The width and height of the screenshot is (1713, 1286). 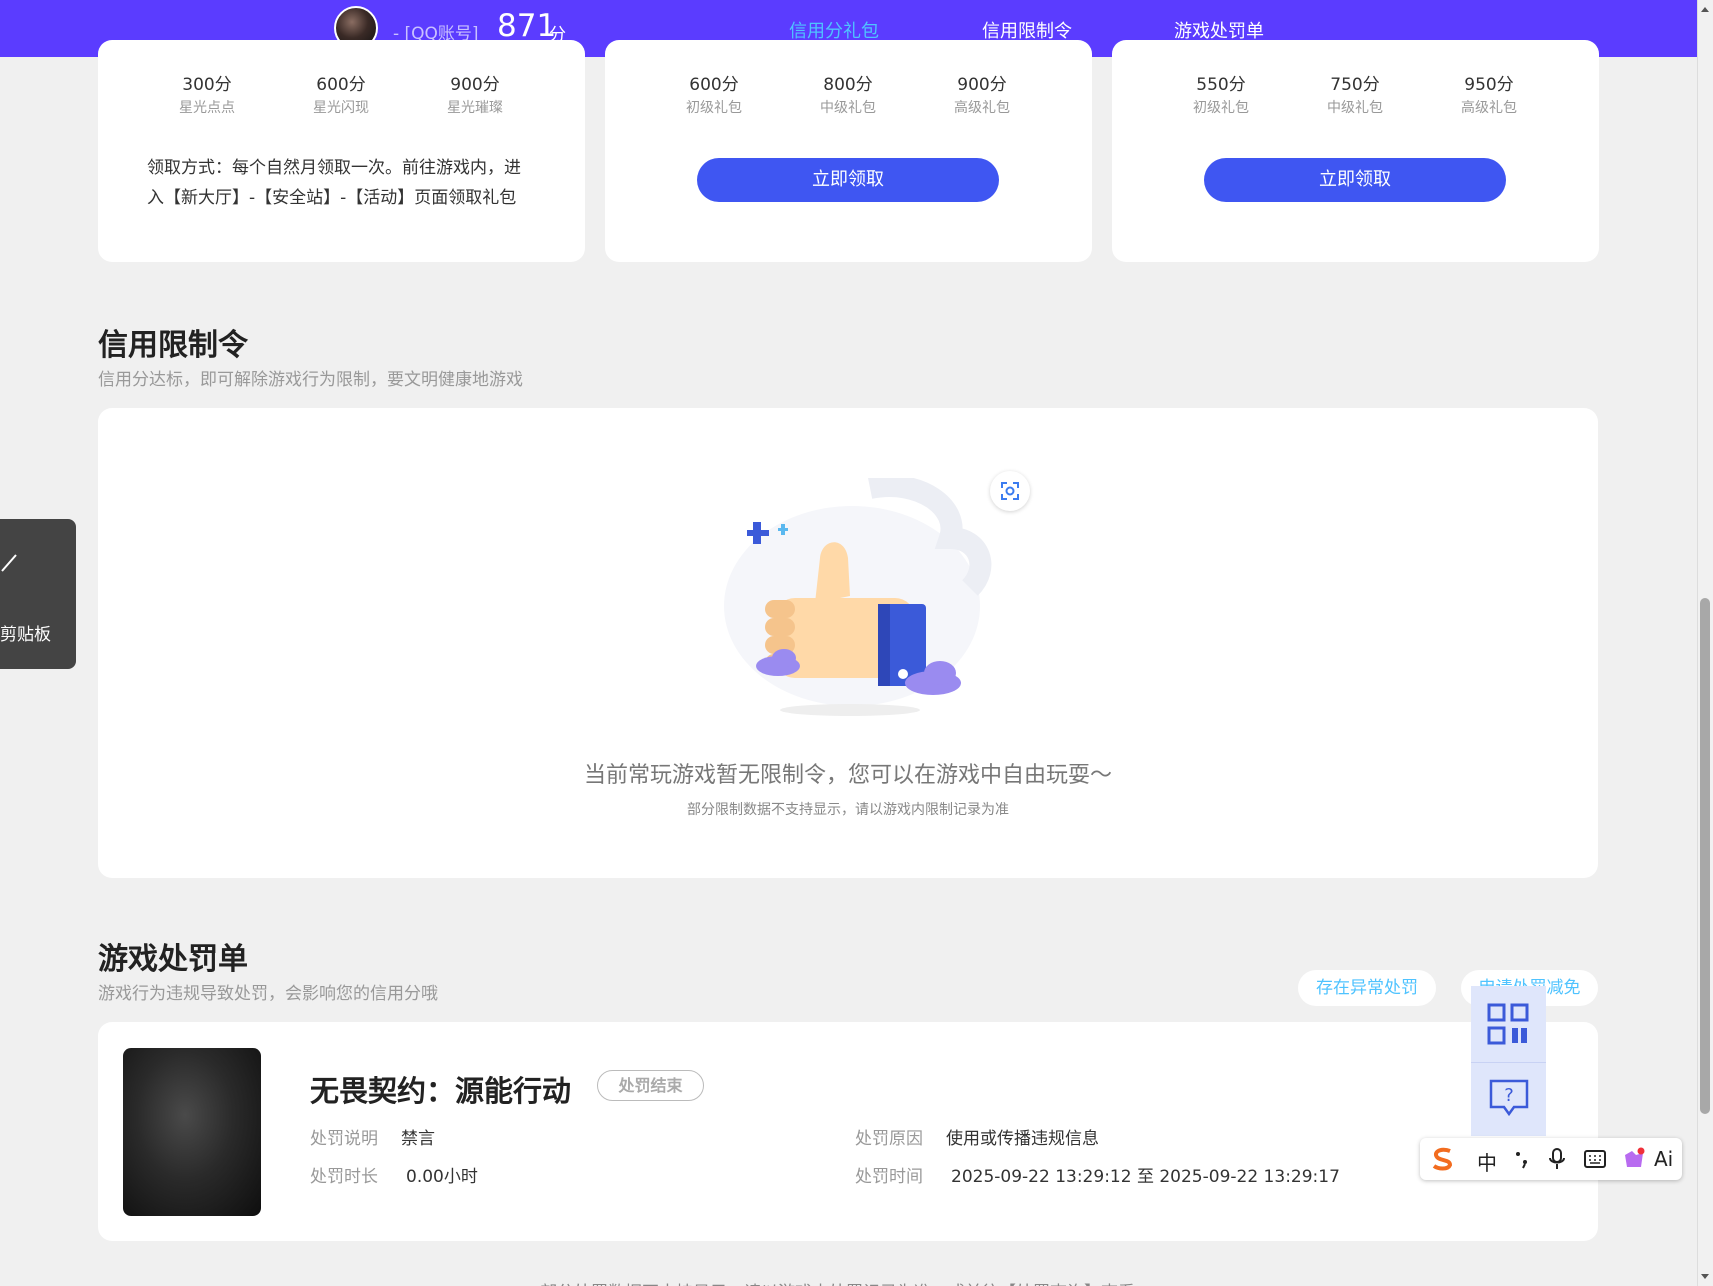 I want to click on section-subtitle-penalty: 游戏行为违规导致处罚，会影响您的信用分哦, so click(x=268, y=994).